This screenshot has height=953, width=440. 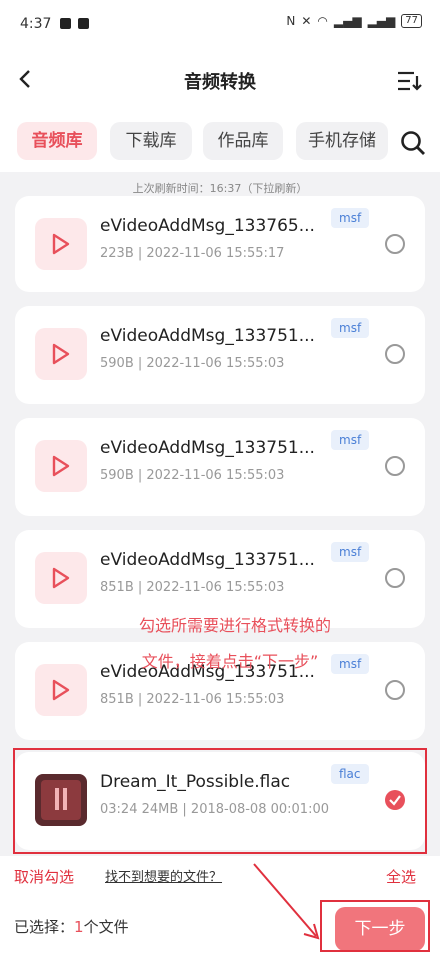 I want to click on selected-prefix: 已选择：, so click(x=44, y=927).